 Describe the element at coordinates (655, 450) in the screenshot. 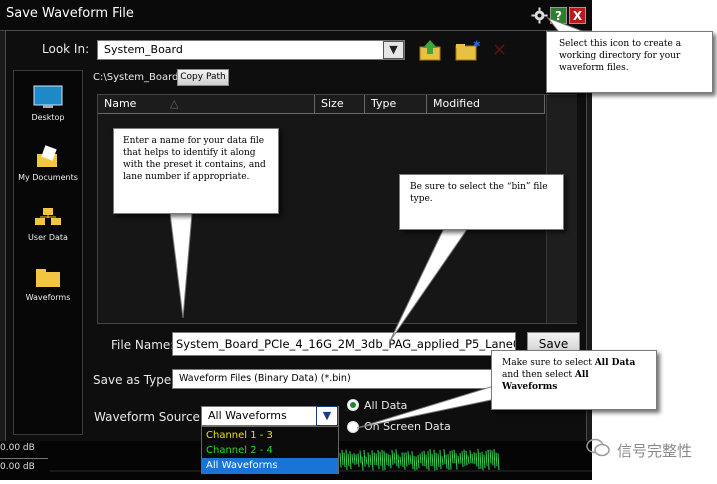

I see `watermark-text: 信号完整性` at that location.